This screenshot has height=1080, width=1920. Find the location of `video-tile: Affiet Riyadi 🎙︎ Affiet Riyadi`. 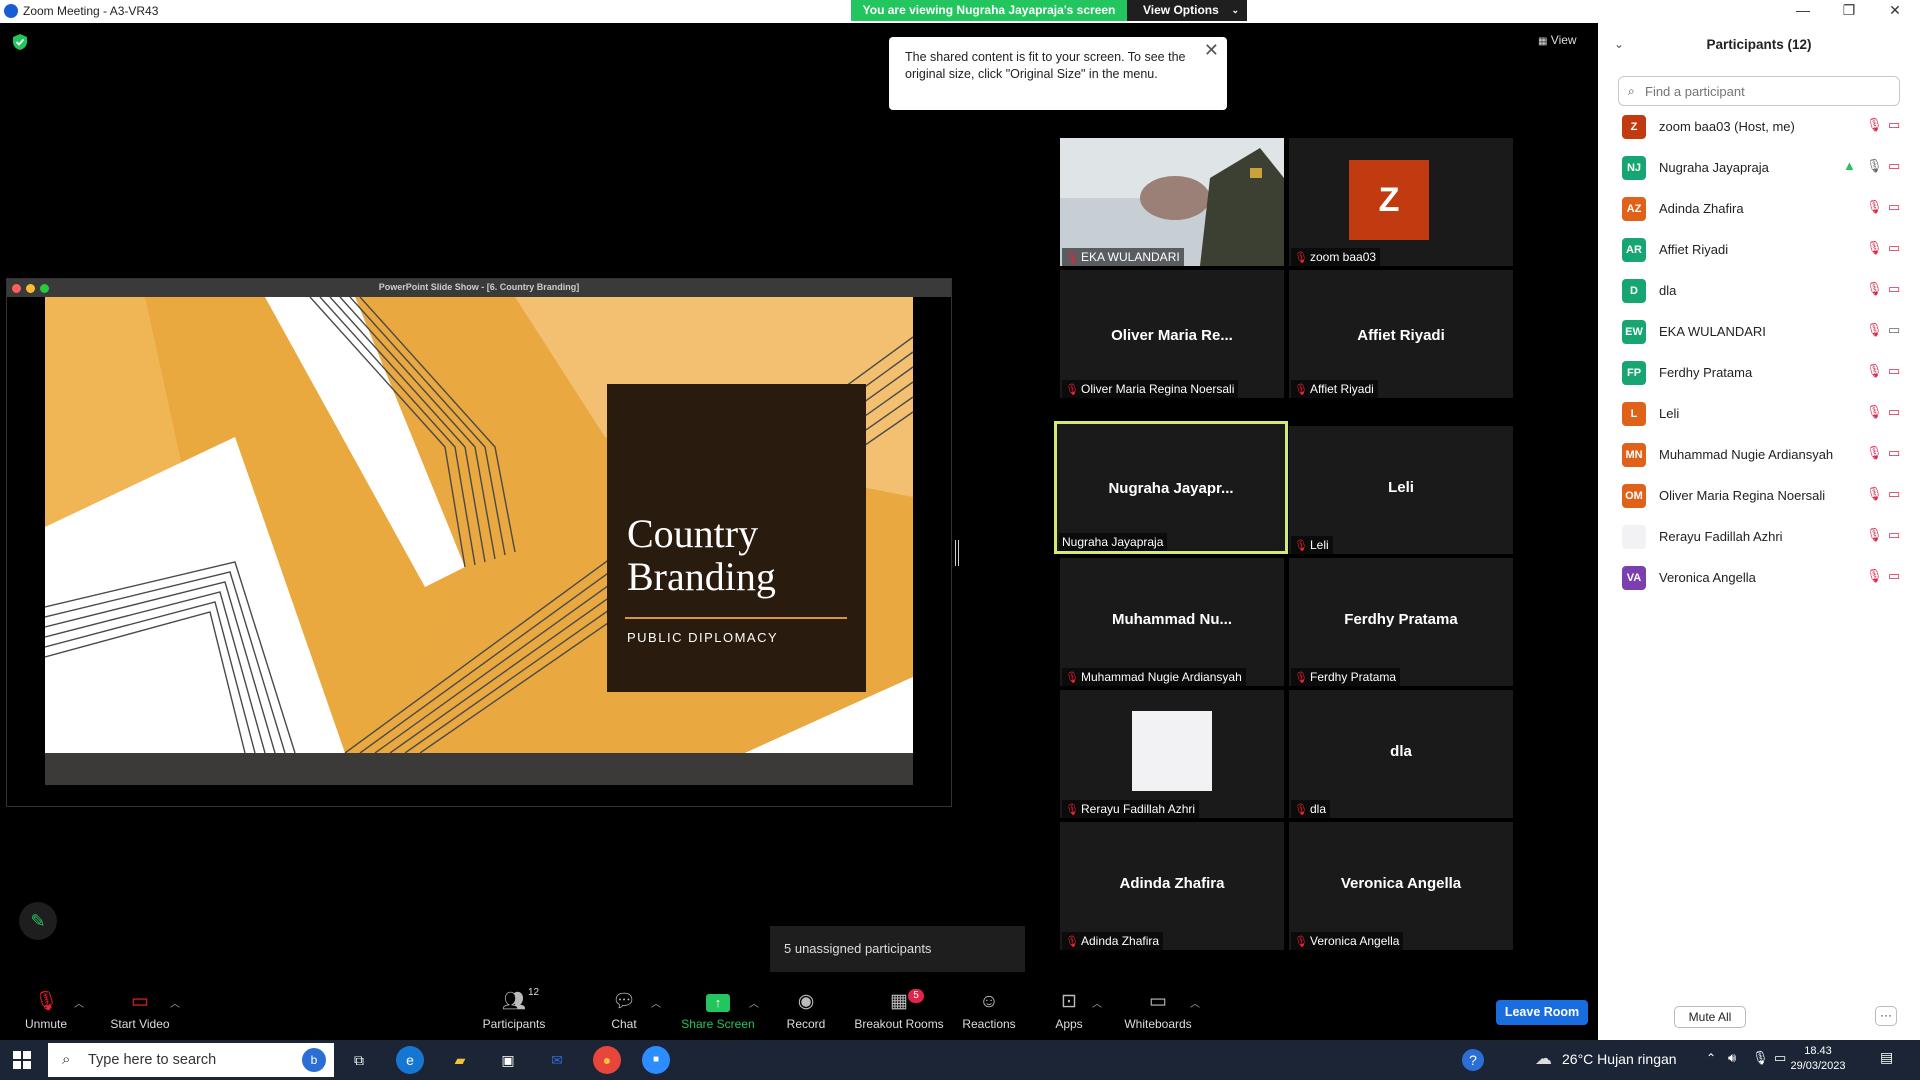

video-tile: Affiet Riyadi 🎙︎ Affiet Riyadi is located at coordinates (1401, 334).